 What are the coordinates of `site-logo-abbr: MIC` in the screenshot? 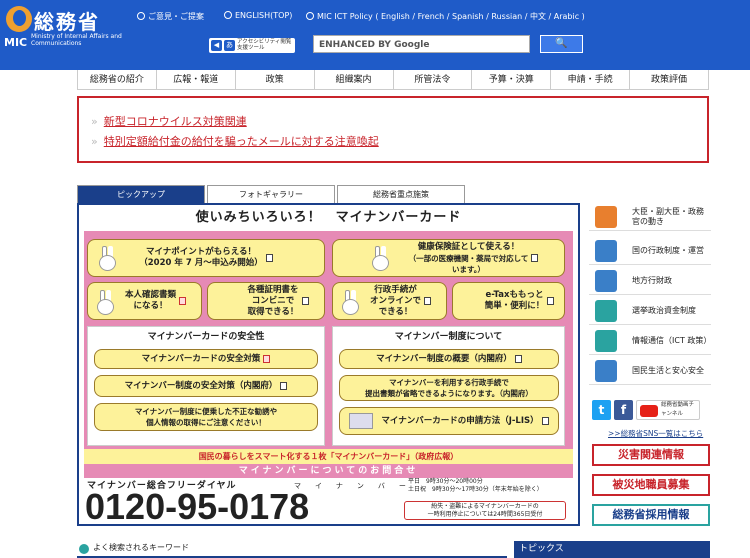 It's located at (15, 42).